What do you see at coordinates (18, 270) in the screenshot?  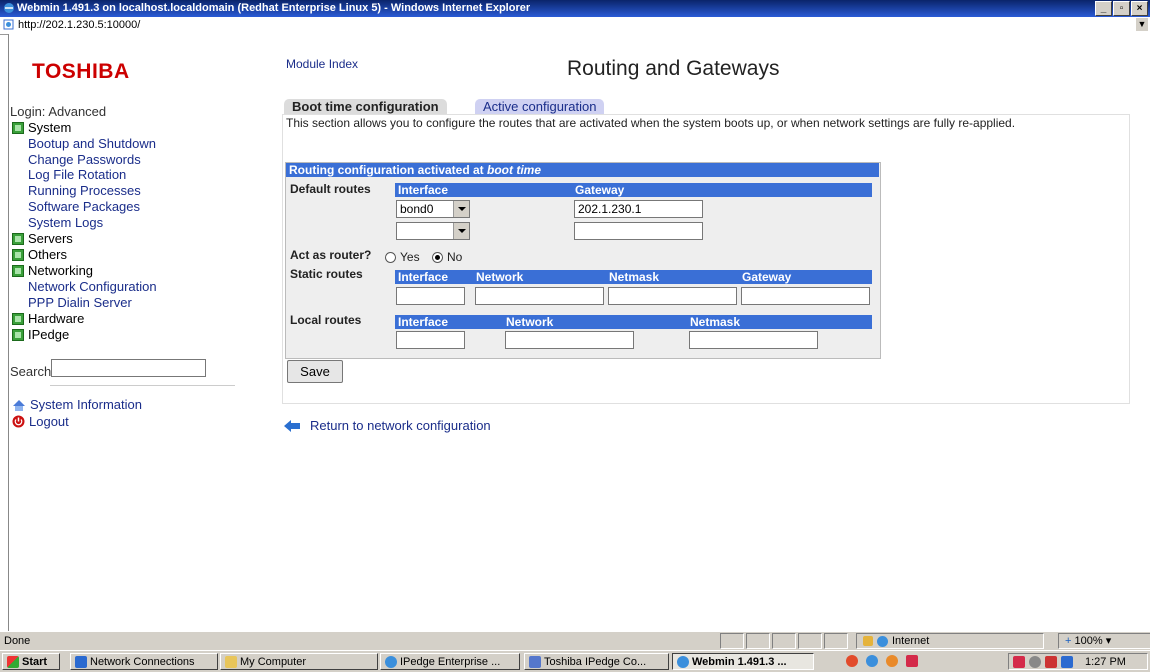 I see `category-open-icon` at bounding box center [18, 270].